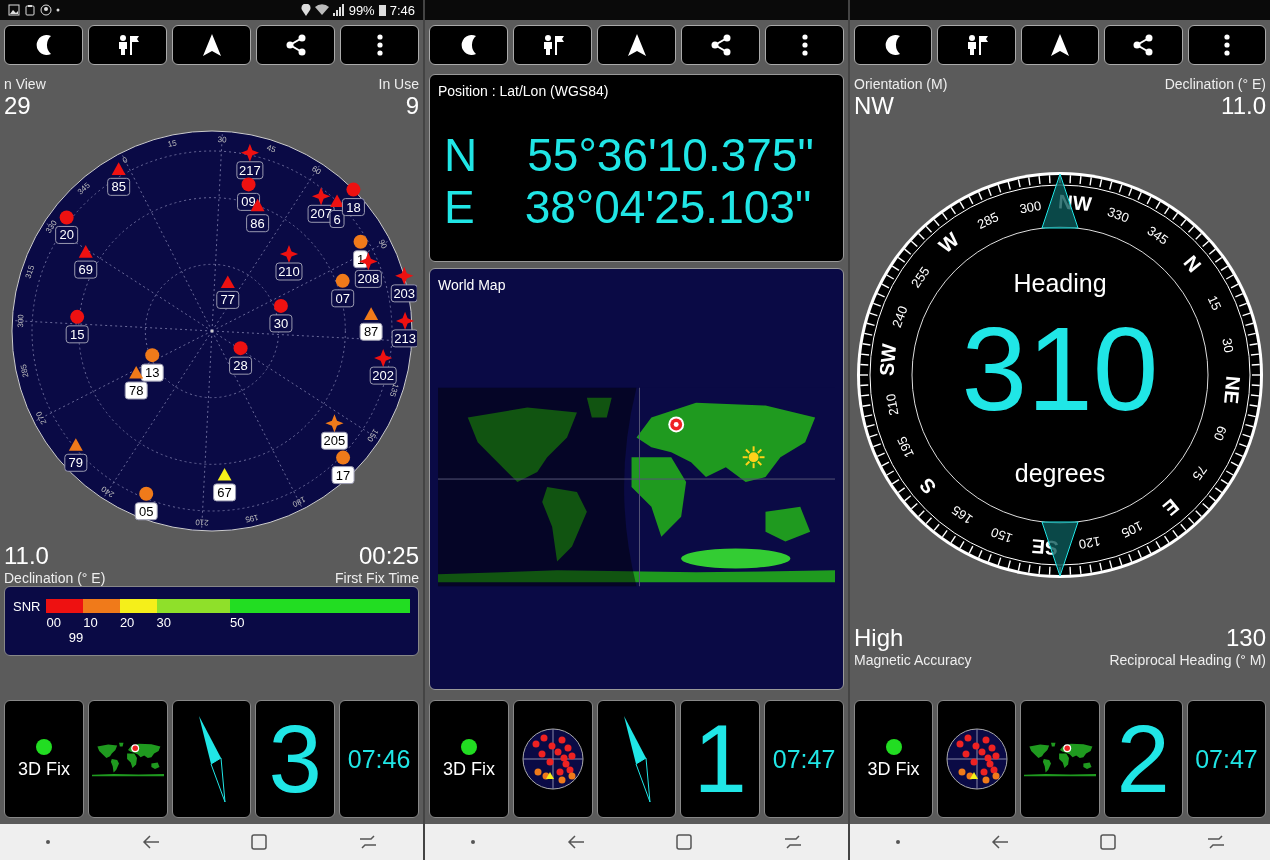 This screenshot has height=860, width=1270. What do you see at coordinates (342, 298) in the screenshot?
I see `satellite-label: 07` at bounding box center [342, 298].